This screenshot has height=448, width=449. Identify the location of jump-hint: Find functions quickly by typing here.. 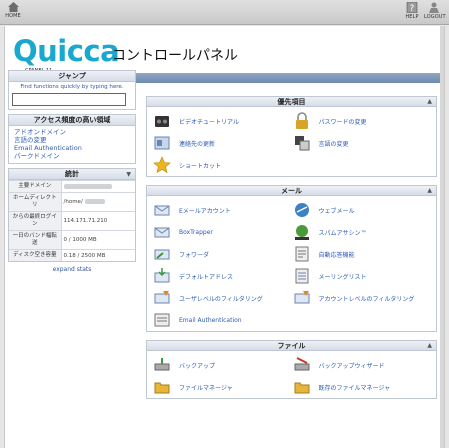
(72, 87).